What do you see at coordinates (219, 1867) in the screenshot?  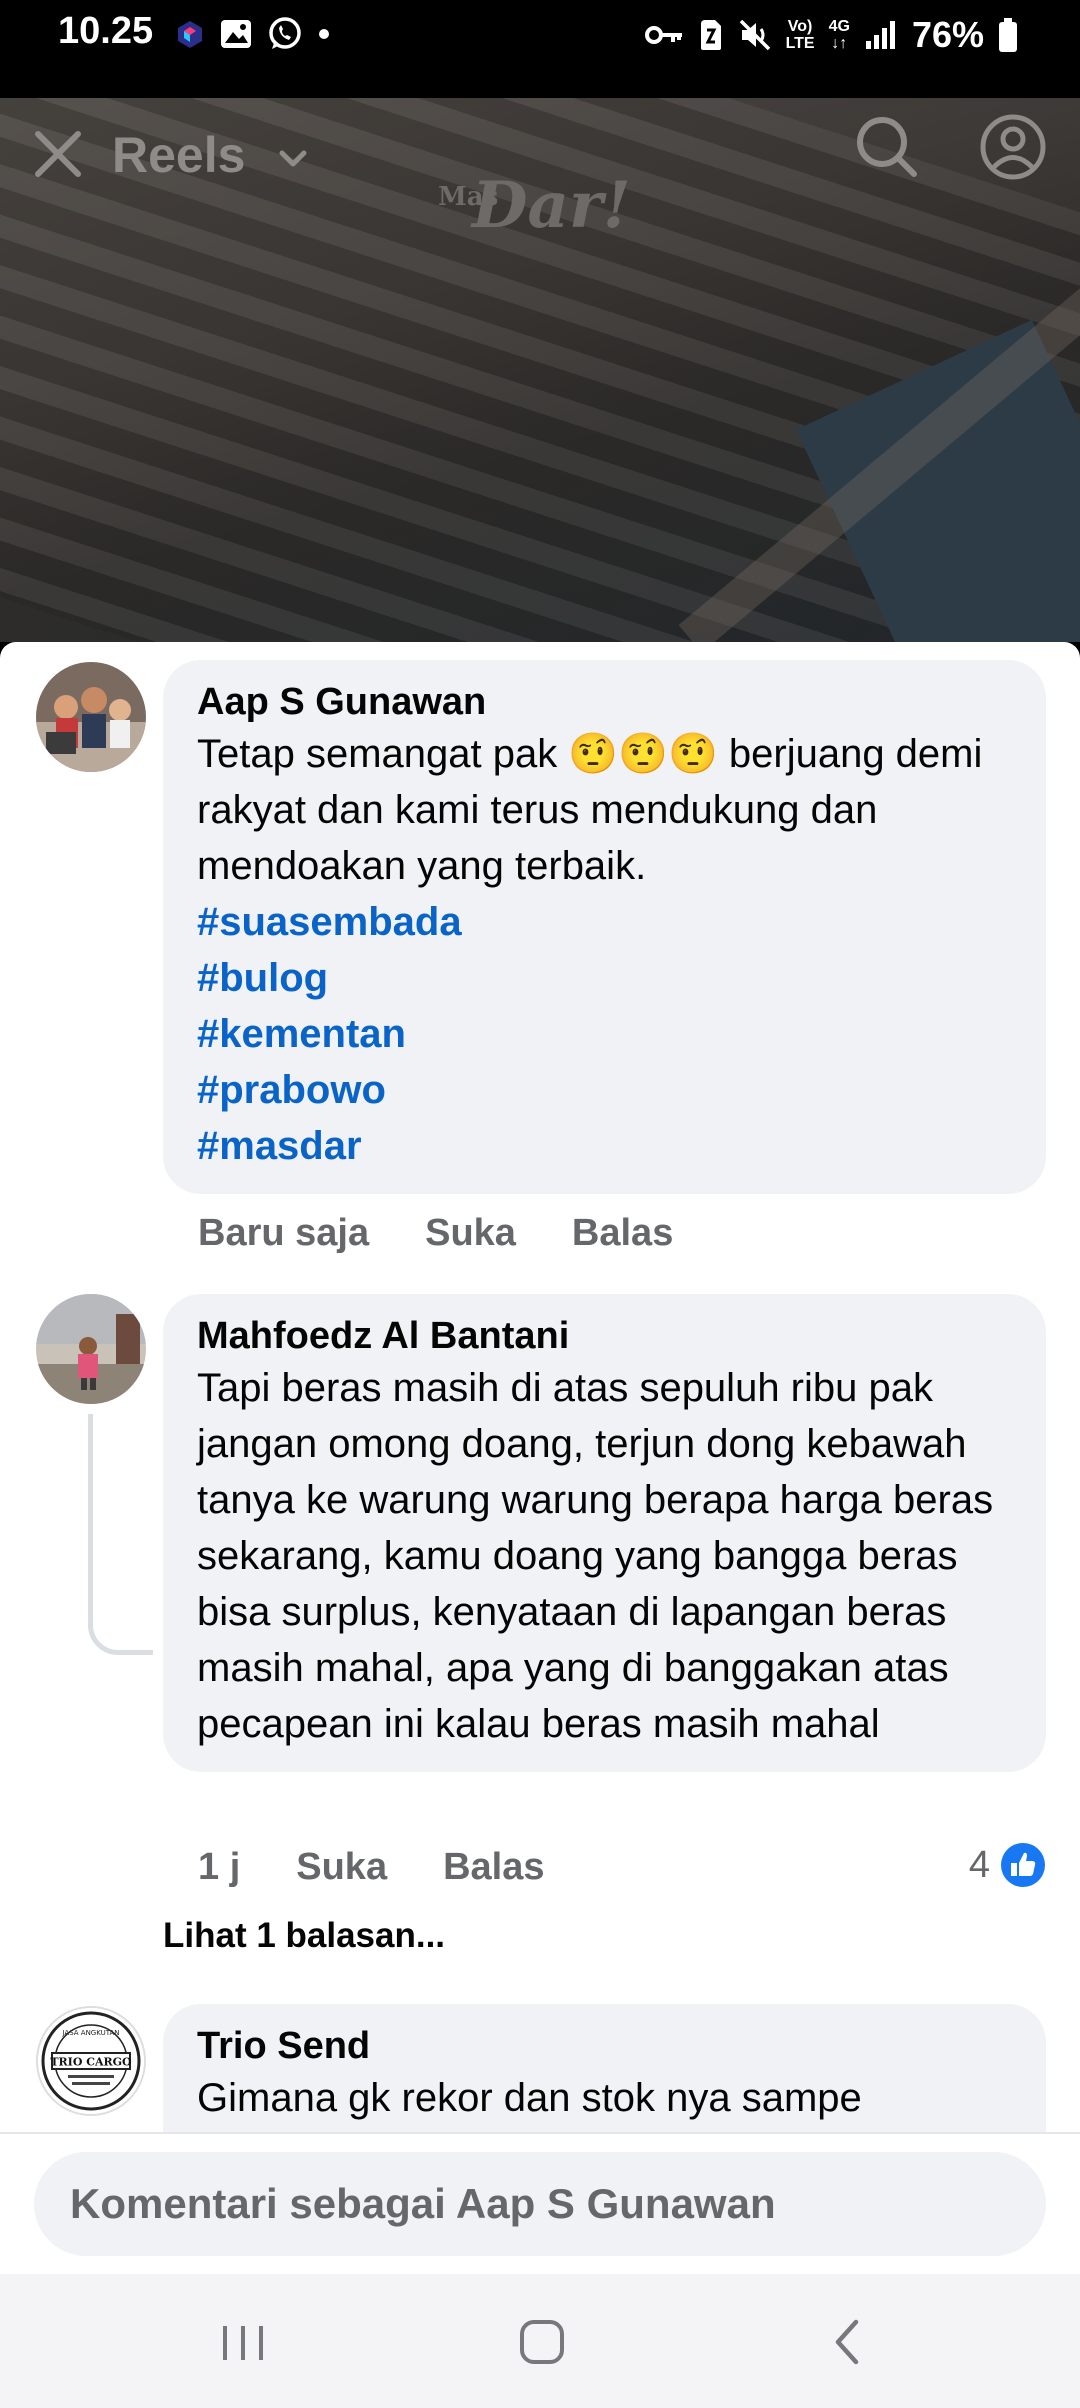 I see `comment-time: 1 j` at bounding box center [219, 1867].